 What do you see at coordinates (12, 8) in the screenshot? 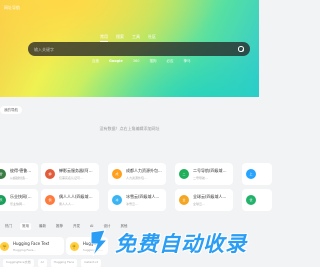
I see `site-logo: 网址导航` at bounding box center [12, 8].